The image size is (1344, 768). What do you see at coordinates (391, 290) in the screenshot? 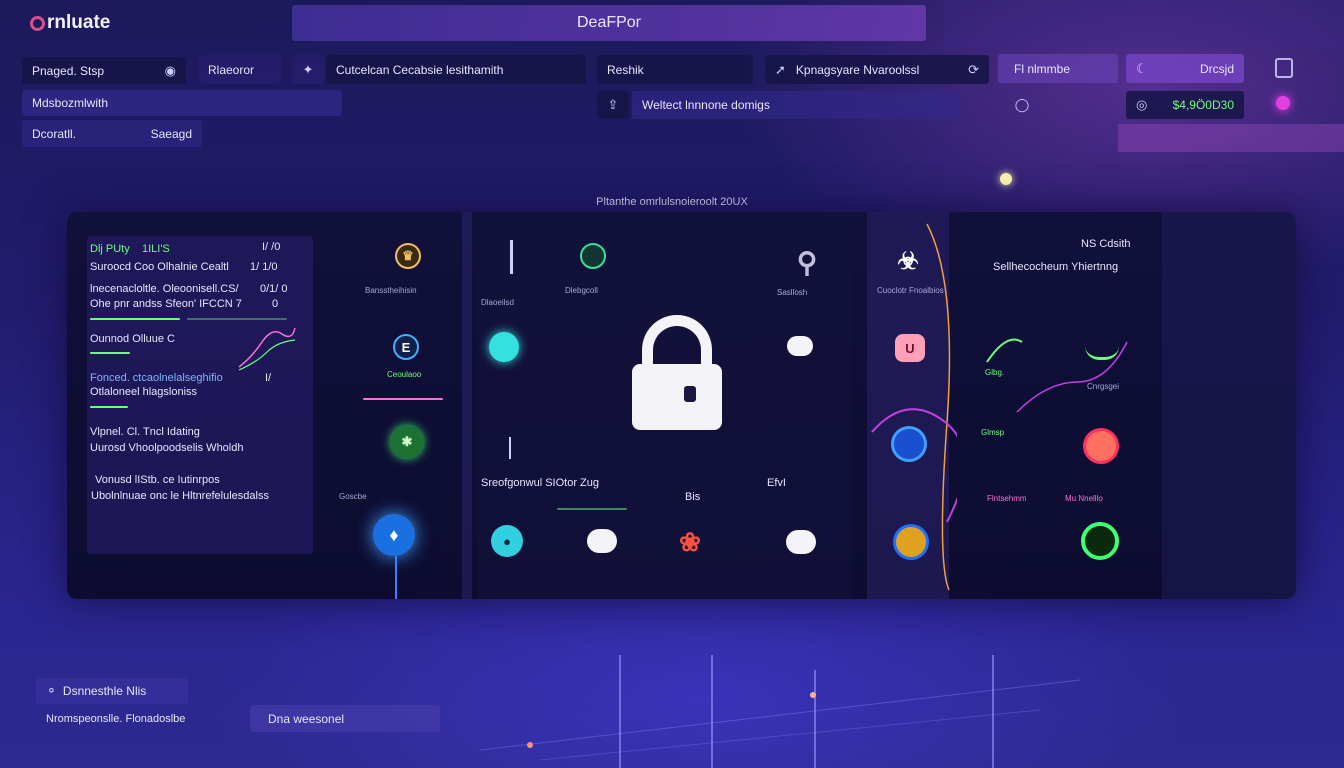
I see `node-label-1: Bansstheihisin` at bounding box center [391, 290].